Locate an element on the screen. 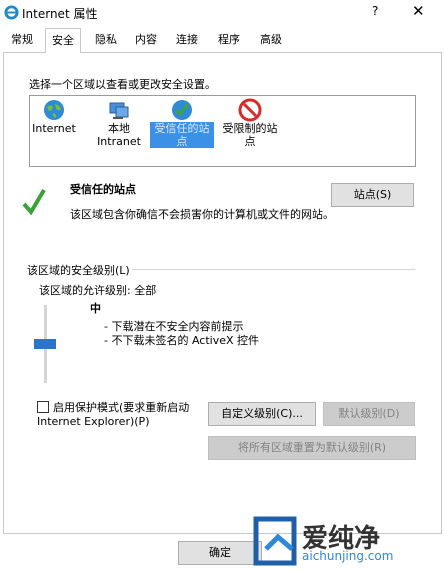 The width and height of the screenshot is (444, 570). window-title: Internet 属性 is located at coordinates (60, 14).